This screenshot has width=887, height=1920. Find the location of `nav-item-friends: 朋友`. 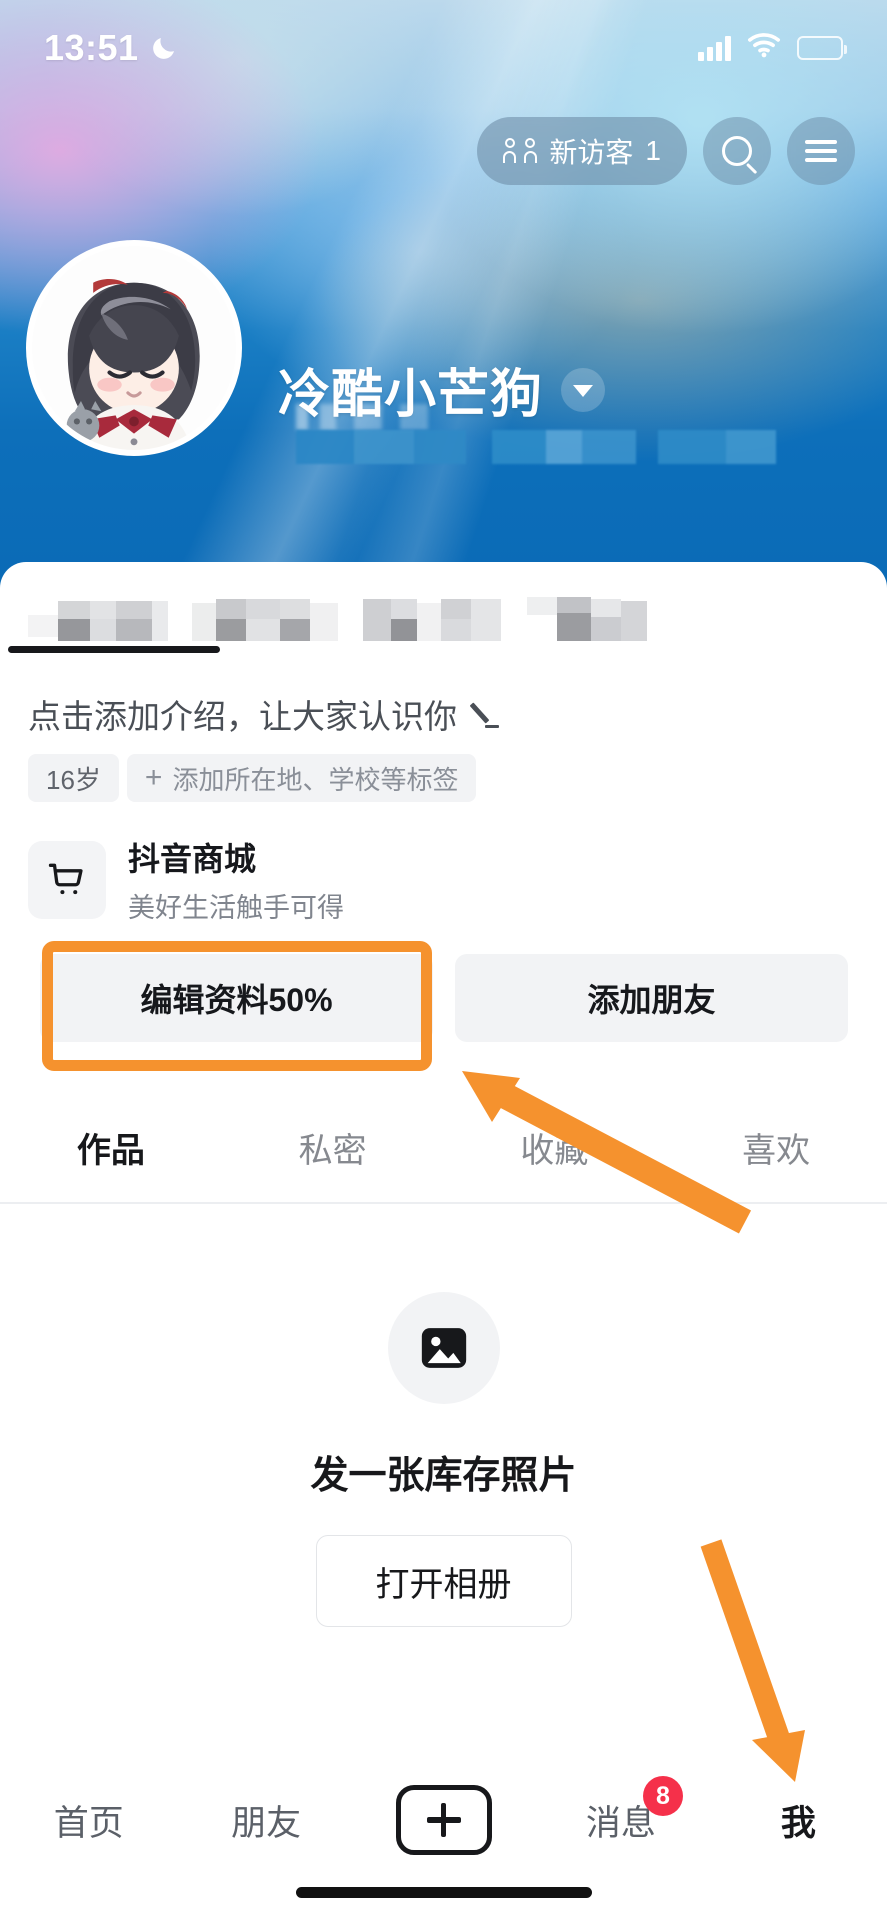

nav-item-friends: 朋友 is located at coordinates (265, 1820).